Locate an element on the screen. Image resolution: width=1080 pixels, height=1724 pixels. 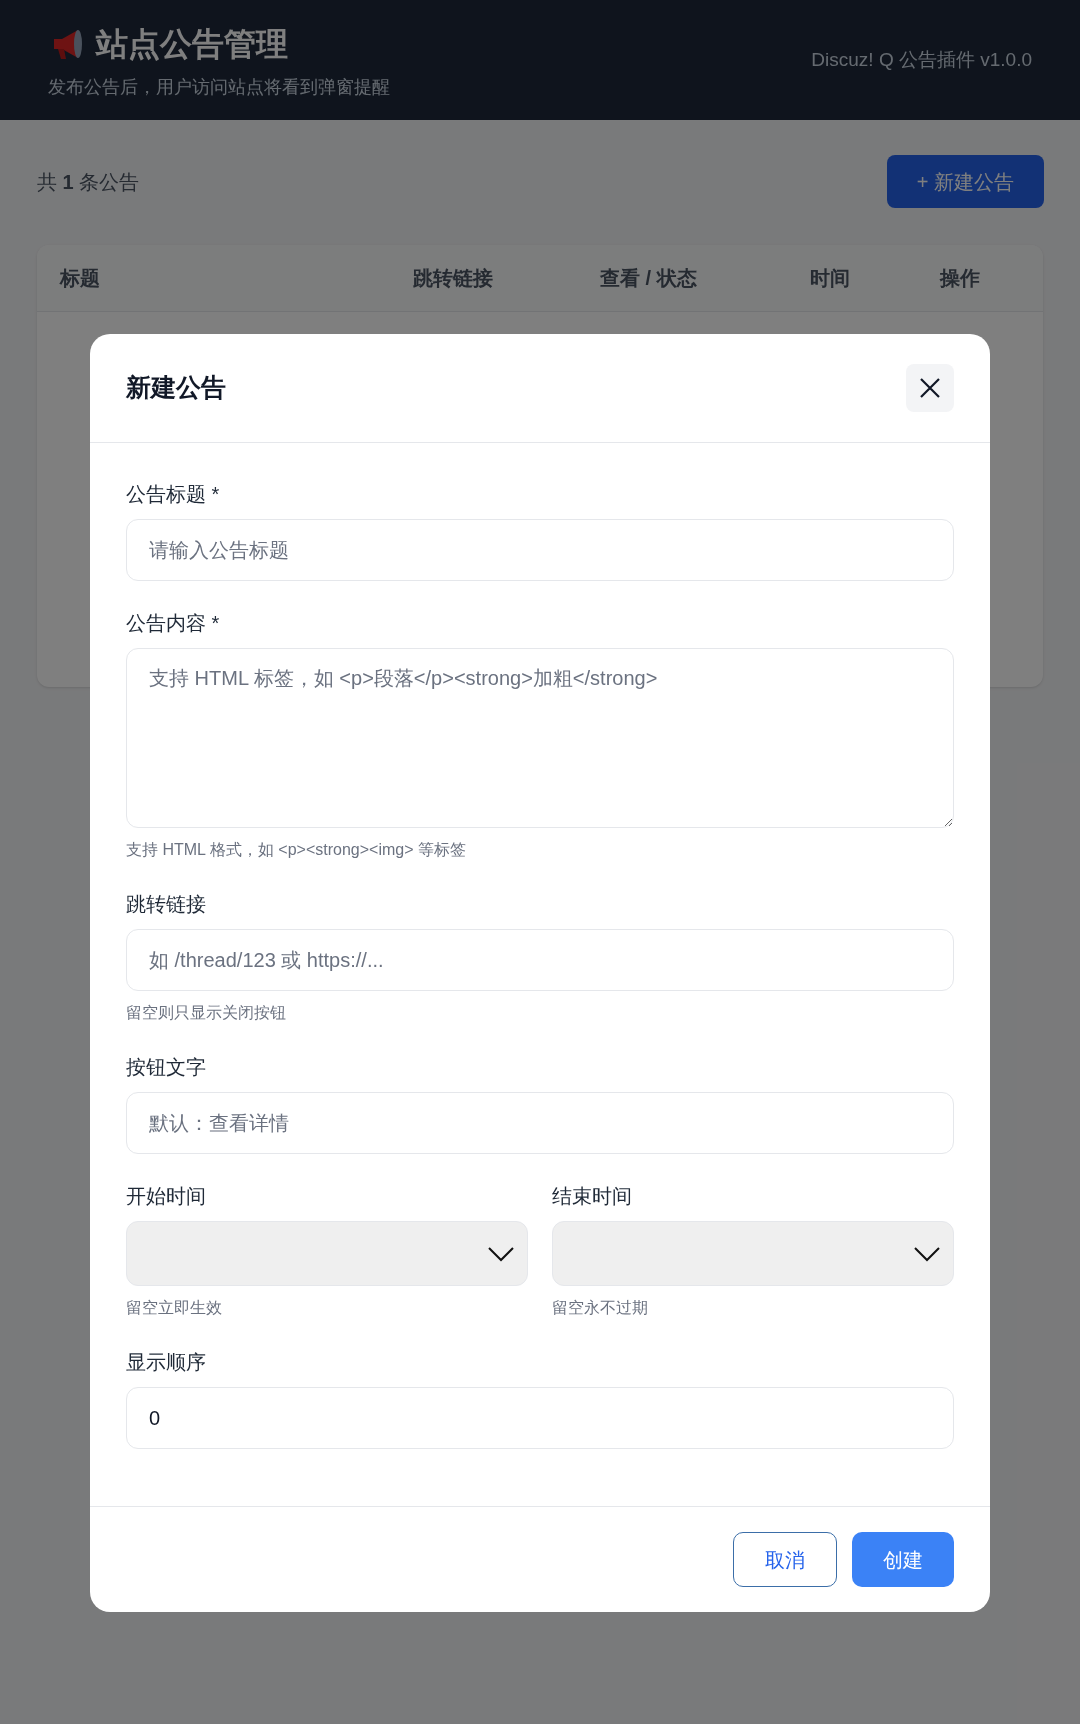
cancel-button: 取消 is located at coordinates (785, 1559).